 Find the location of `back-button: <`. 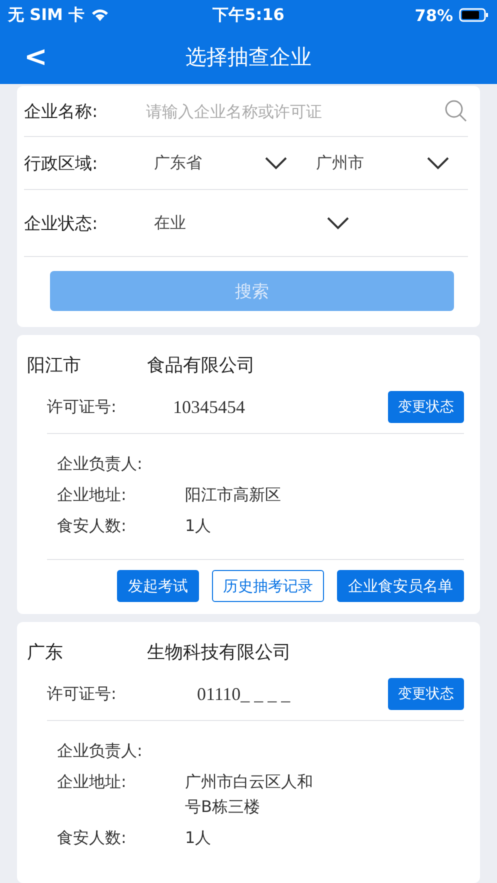

back-button: < is located at coordinates (36, 56).